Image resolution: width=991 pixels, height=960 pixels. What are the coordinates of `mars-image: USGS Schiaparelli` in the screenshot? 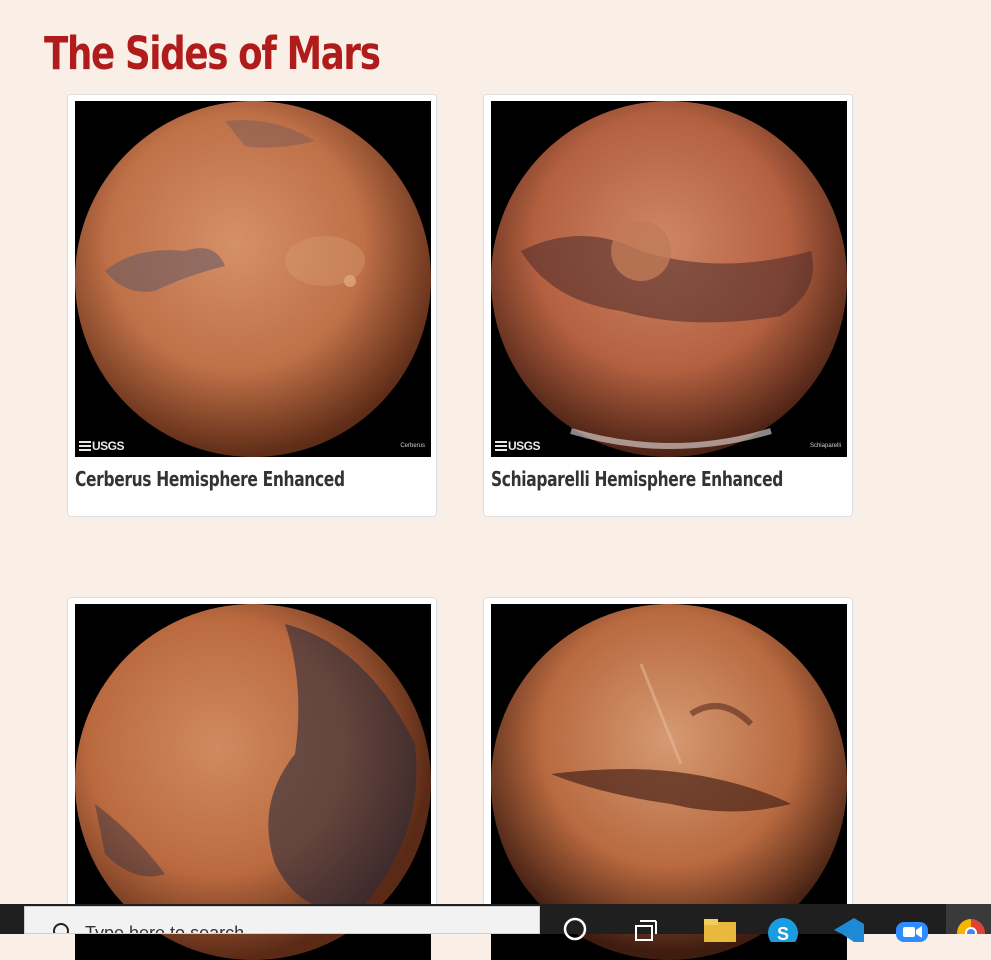 It's located at (669, 279).